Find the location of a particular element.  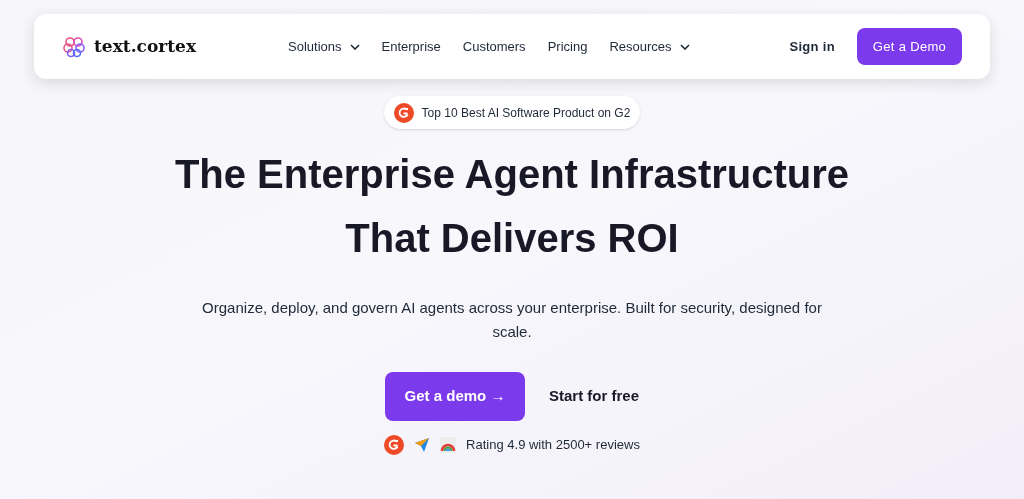

get-demo-button: Get a demo → is located at coordinates (455, 396).